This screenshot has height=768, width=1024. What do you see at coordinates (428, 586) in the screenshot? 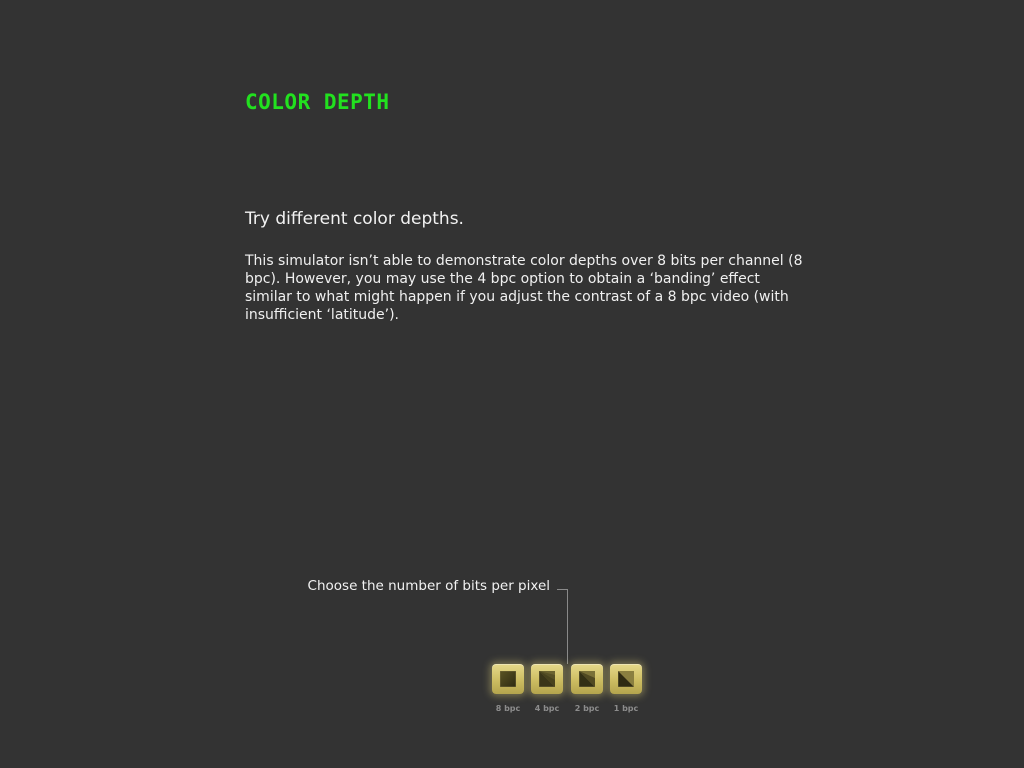
I see `bits-per-pixel-prompt: Choose the number of bits per pixel` at bounding box center [428, 586].